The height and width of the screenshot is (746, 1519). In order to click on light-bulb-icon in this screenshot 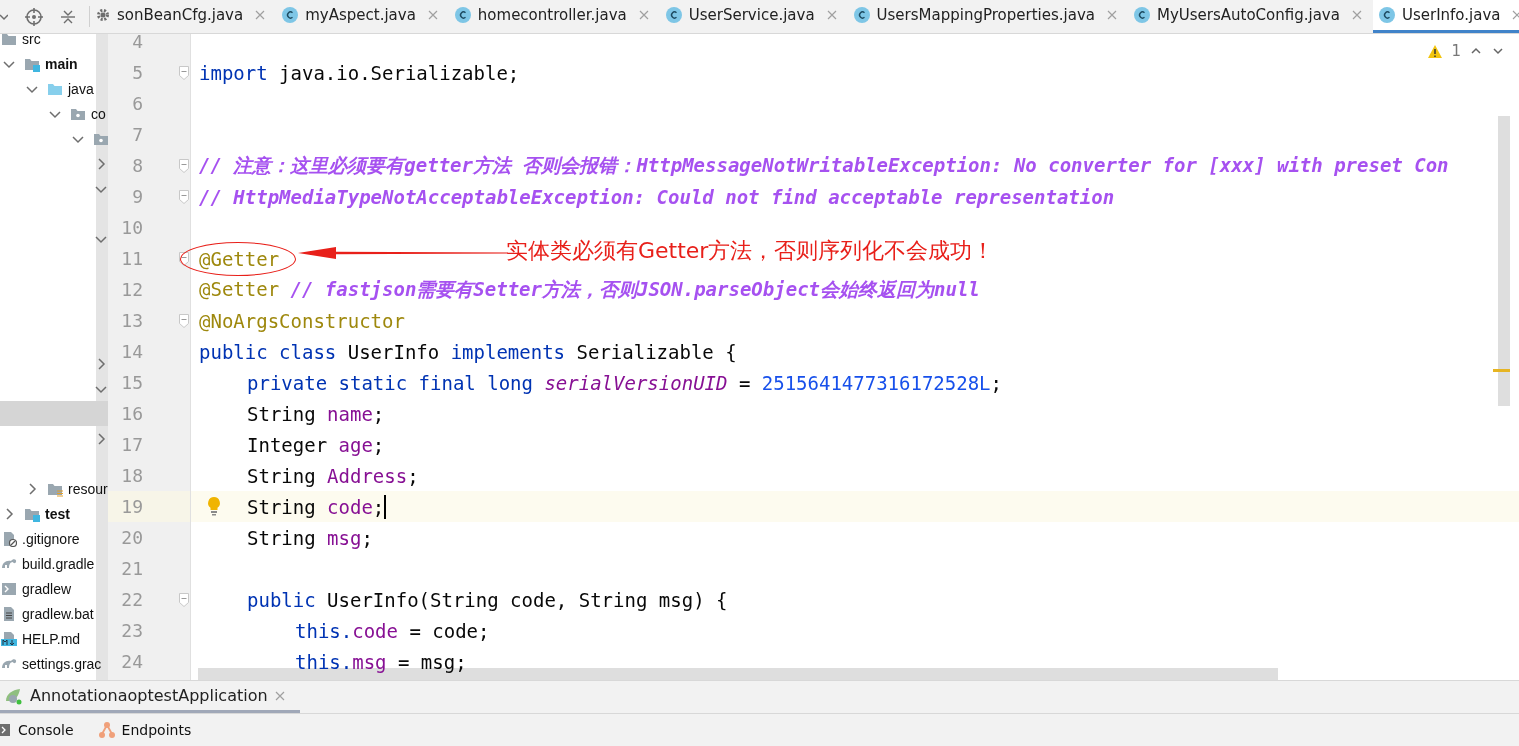, I will do `click(214, 506)`.